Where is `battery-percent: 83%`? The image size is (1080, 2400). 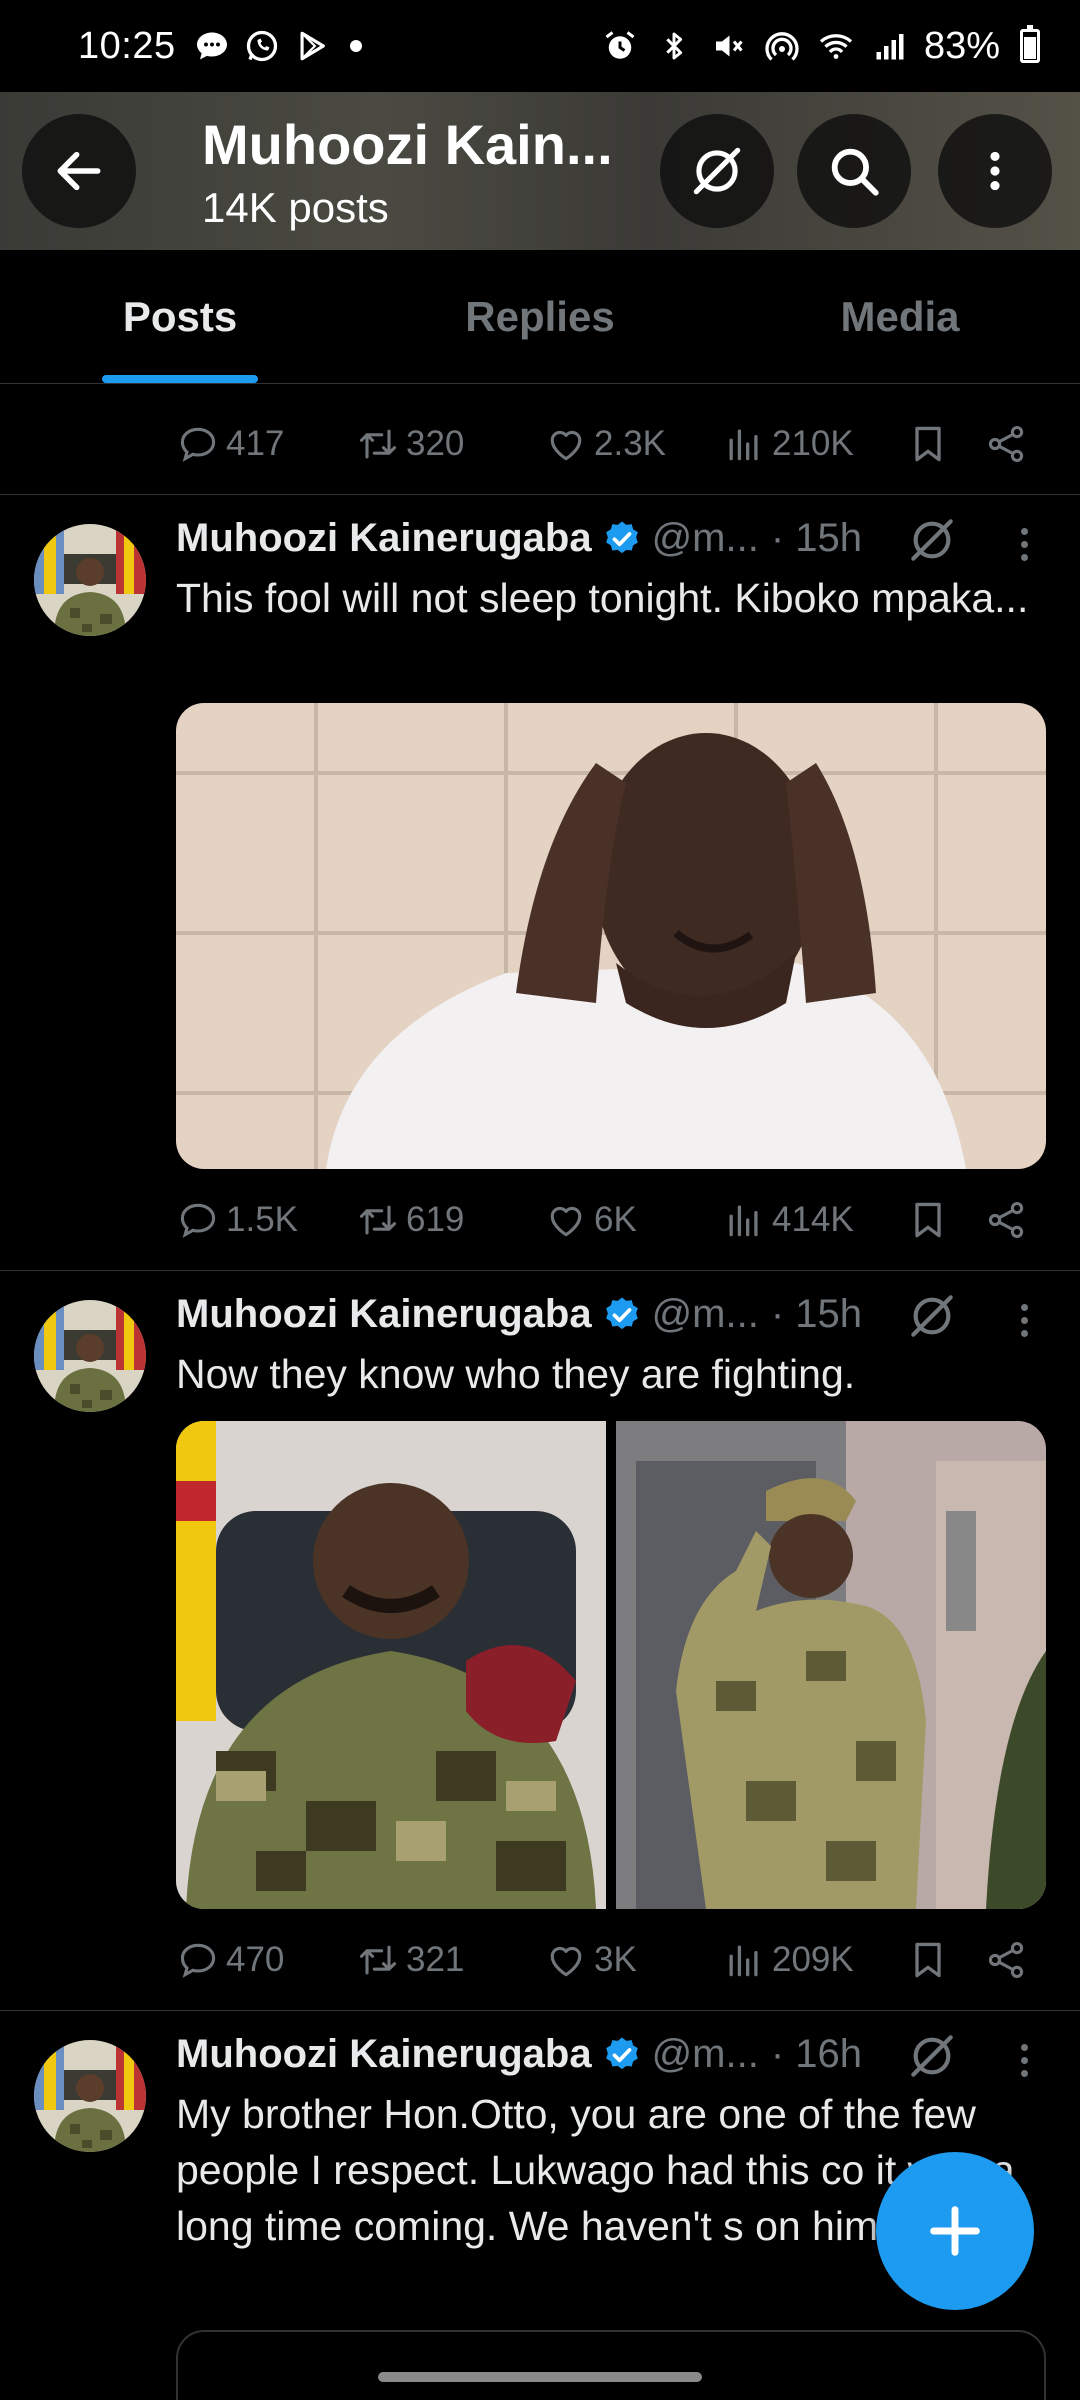 battery-percent: 83% is located at coordinates (961, 45).